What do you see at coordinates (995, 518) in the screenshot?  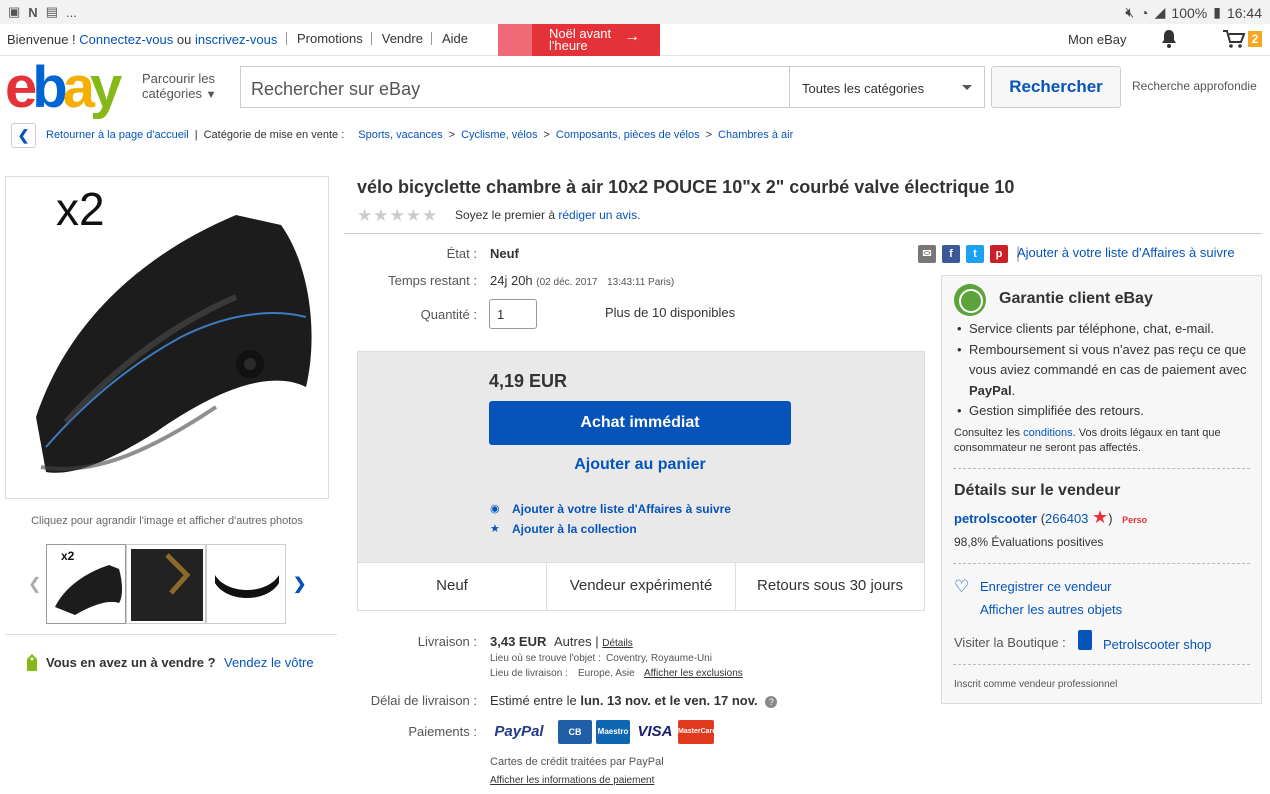 I see `seller-name-link: petrolscooter` at bounding box center [995, 518].